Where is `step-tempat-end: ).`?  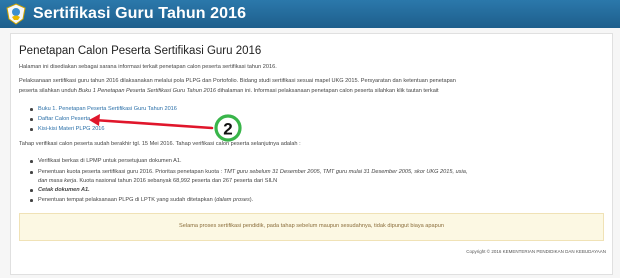 step-tempat-end: ). is located at coordinates (251, 200).